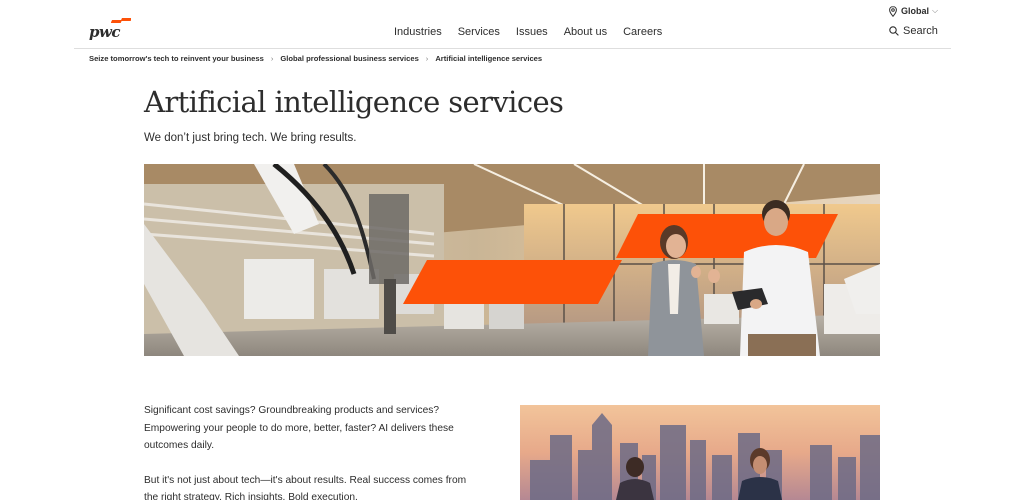  I want to click on search-icon, so click(894, 31).